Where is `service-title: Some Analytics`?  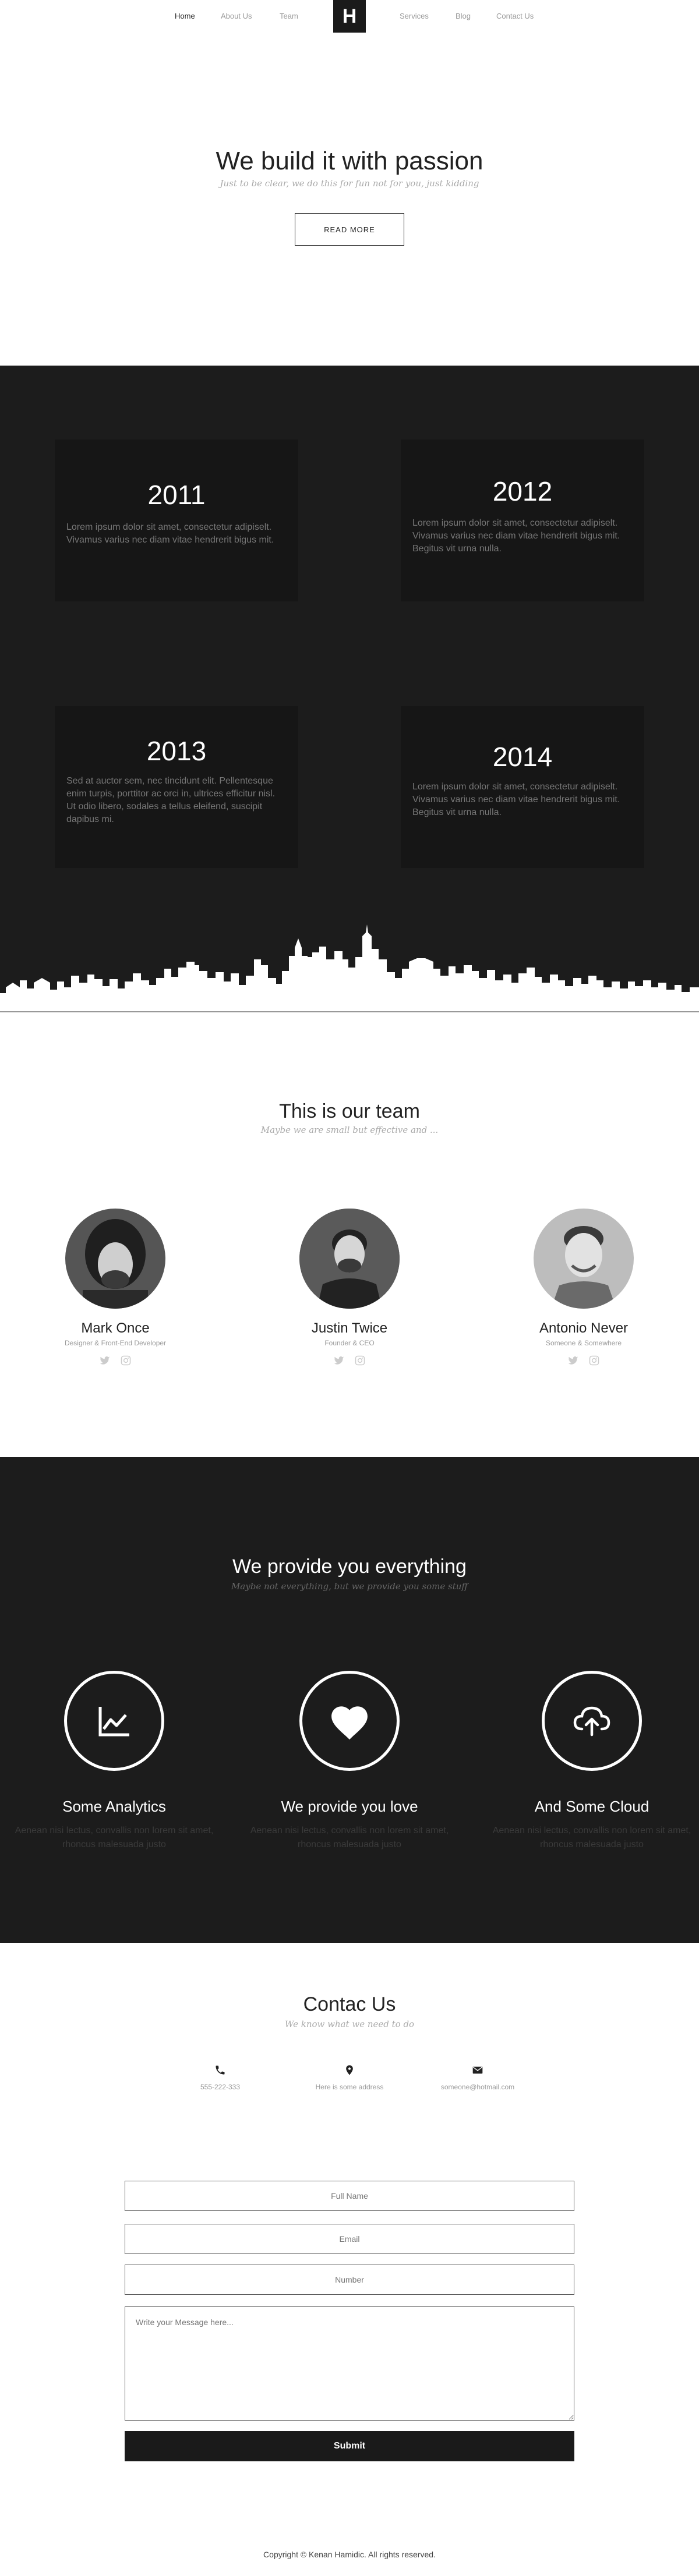
service-title: Some Analytics is located at coordinates (114, 1806).